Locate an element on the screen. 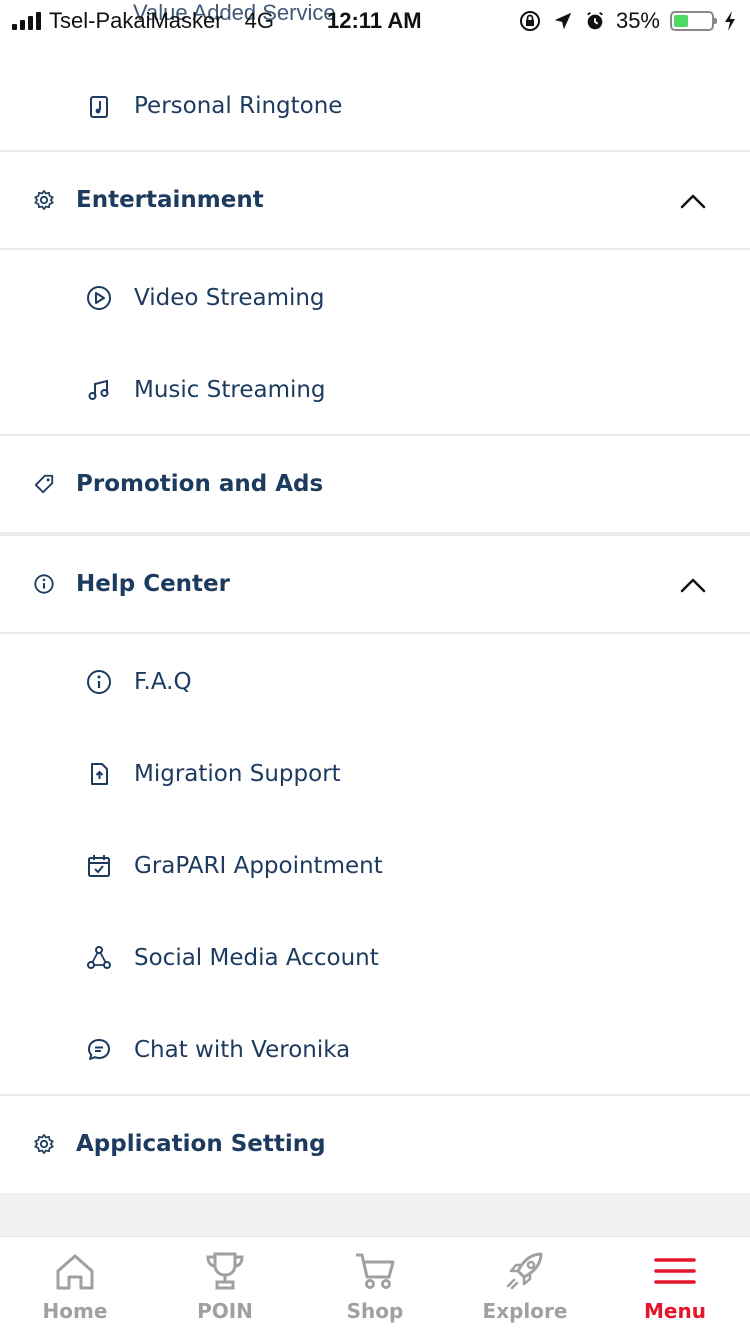 This screenshot has width=750, height=1335. menu-item-personal-ringtone: Personal Ringtone is located at coordinates (375, 106).